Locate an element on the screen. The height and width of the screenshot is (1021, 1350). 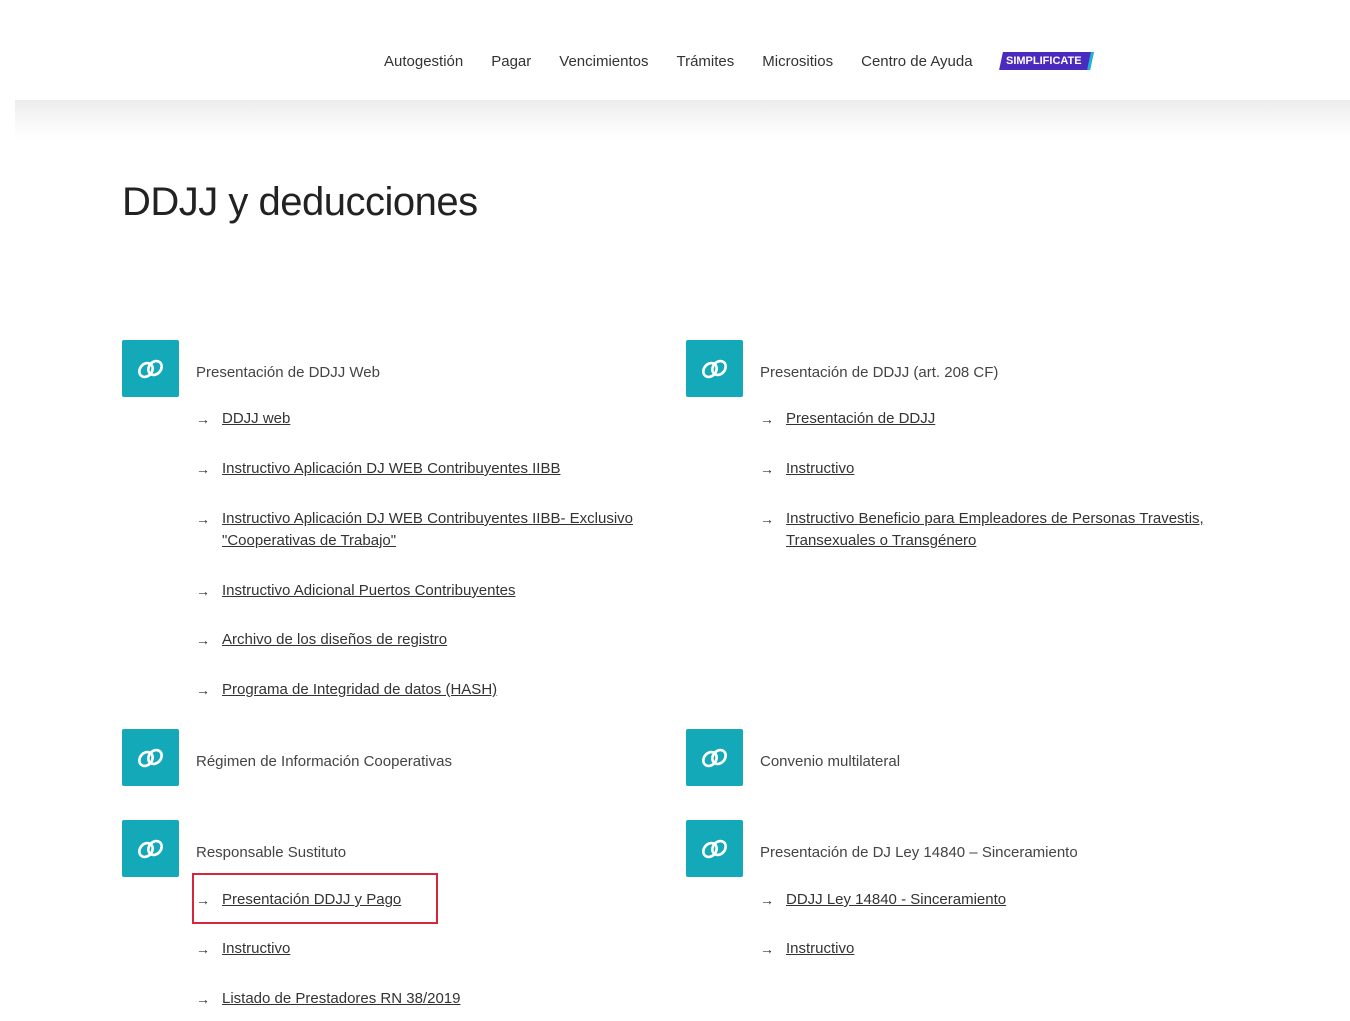
link-item: → DDJJ Ley 14840 - Sinceramiento is located at coordinates (883, 900).